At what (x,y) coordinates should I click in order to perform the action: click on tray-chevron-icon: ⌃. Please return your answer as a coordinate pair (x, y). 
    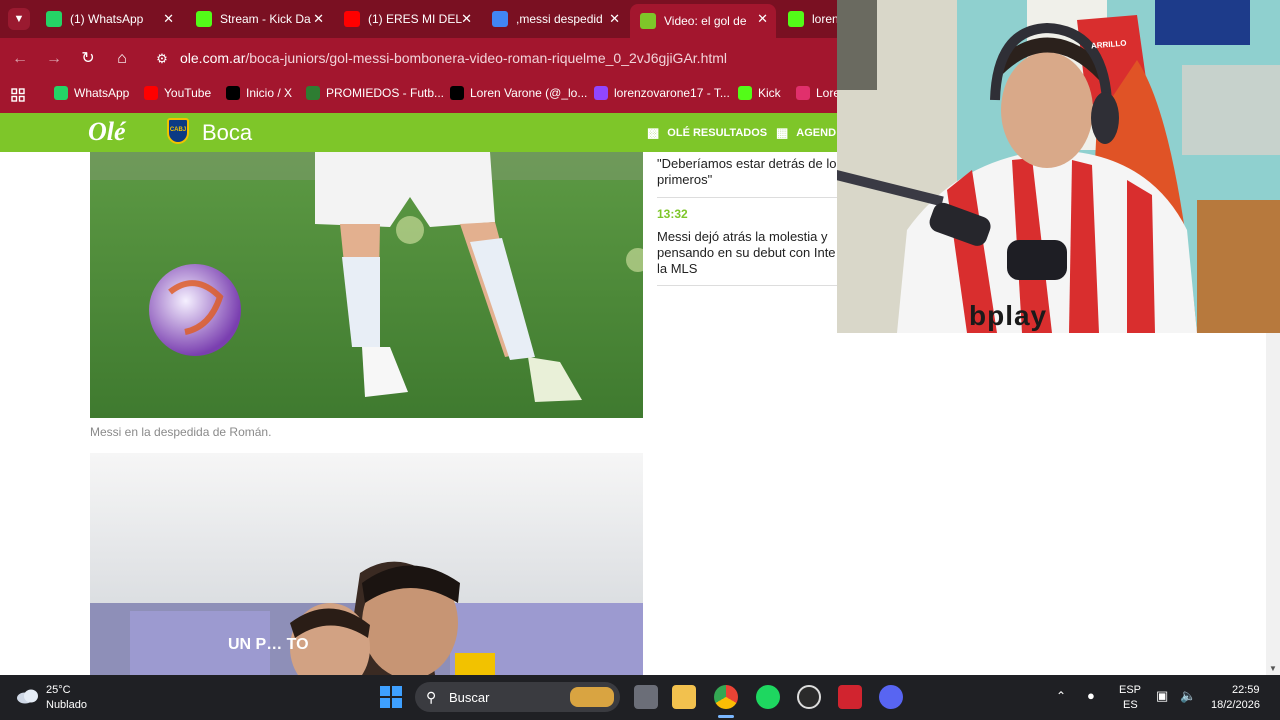
    Looking at the image, I should click on (1061, 696).